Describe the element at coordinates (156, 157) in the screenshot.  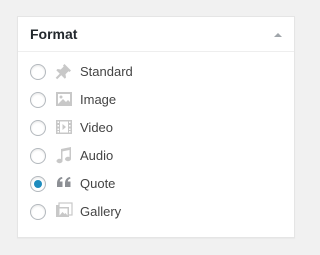
I see `format-option-audio: Audio` at that location.